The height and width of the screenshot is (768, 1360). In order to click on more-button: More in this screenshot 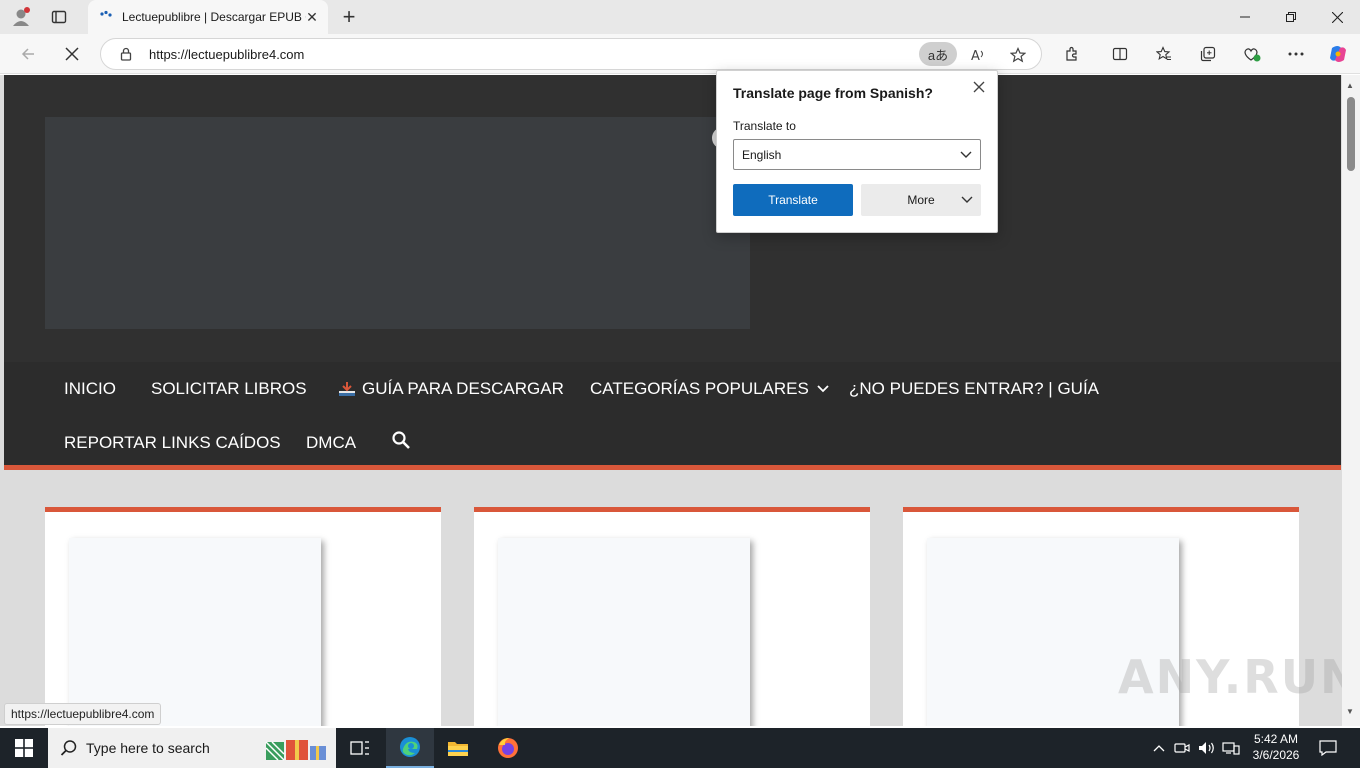, I will do `click(921, 200)`.